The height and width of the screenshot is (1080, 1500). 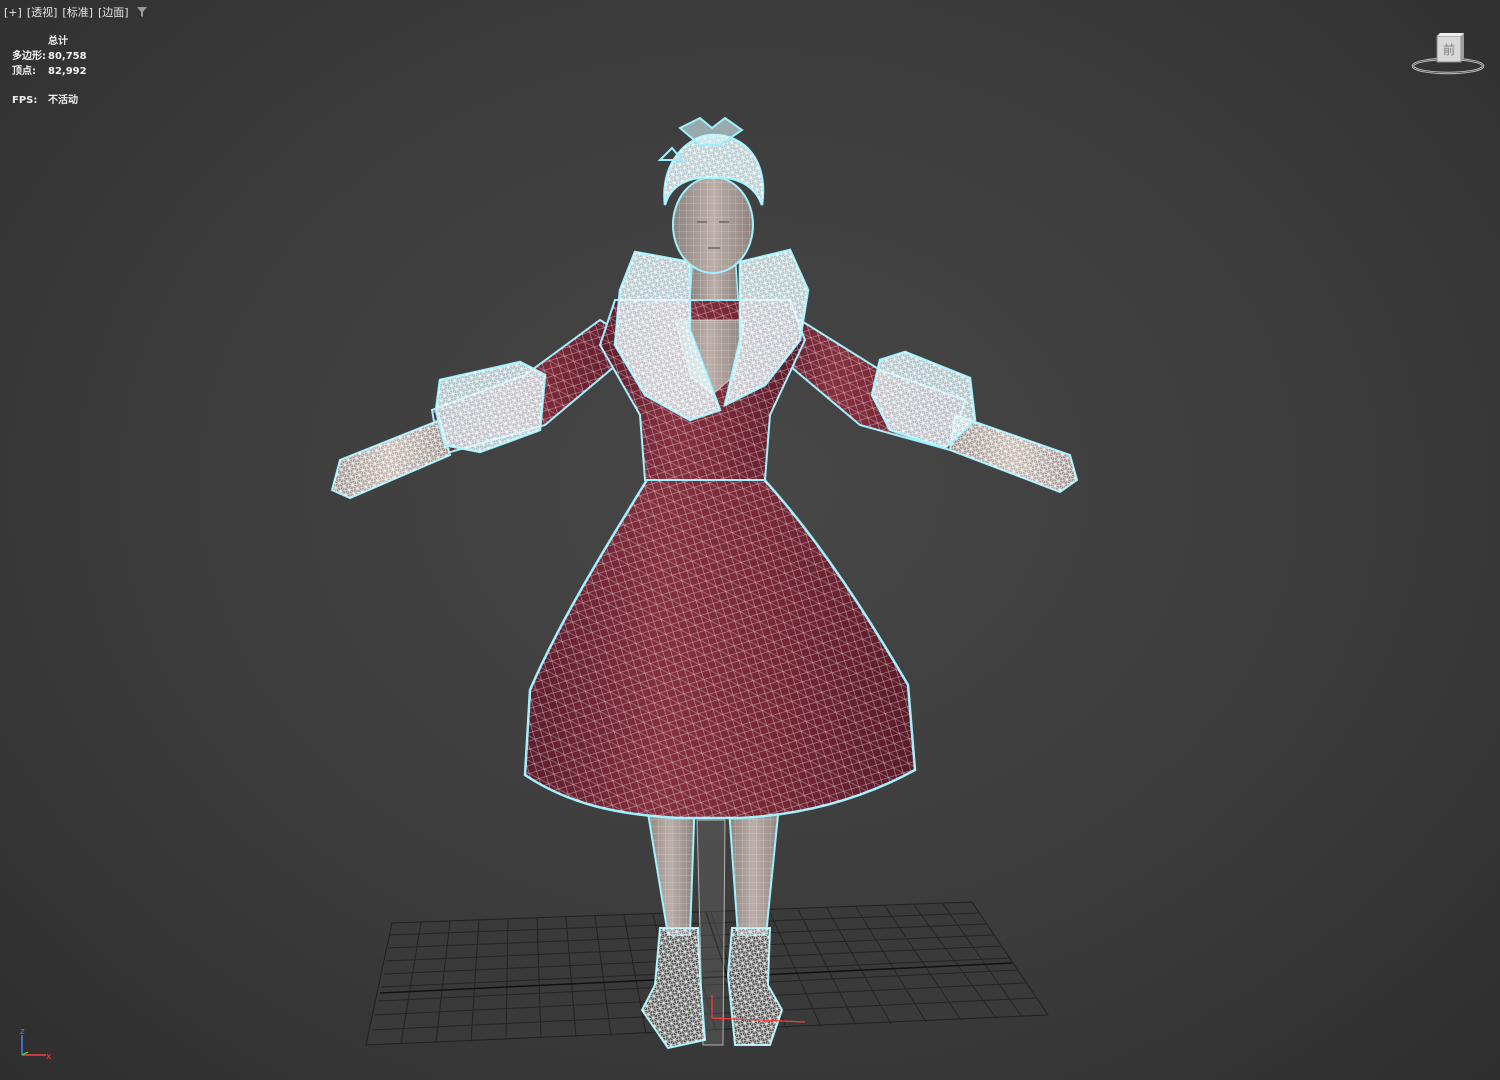 I want to click on viewcube: 前, so click(x=1448, y=53).